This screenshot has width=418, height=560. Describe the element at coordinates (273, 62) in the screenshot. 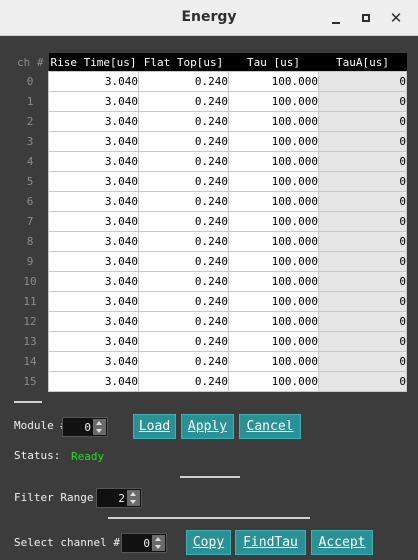

I see `tau-header: Tau [us]` at that location.